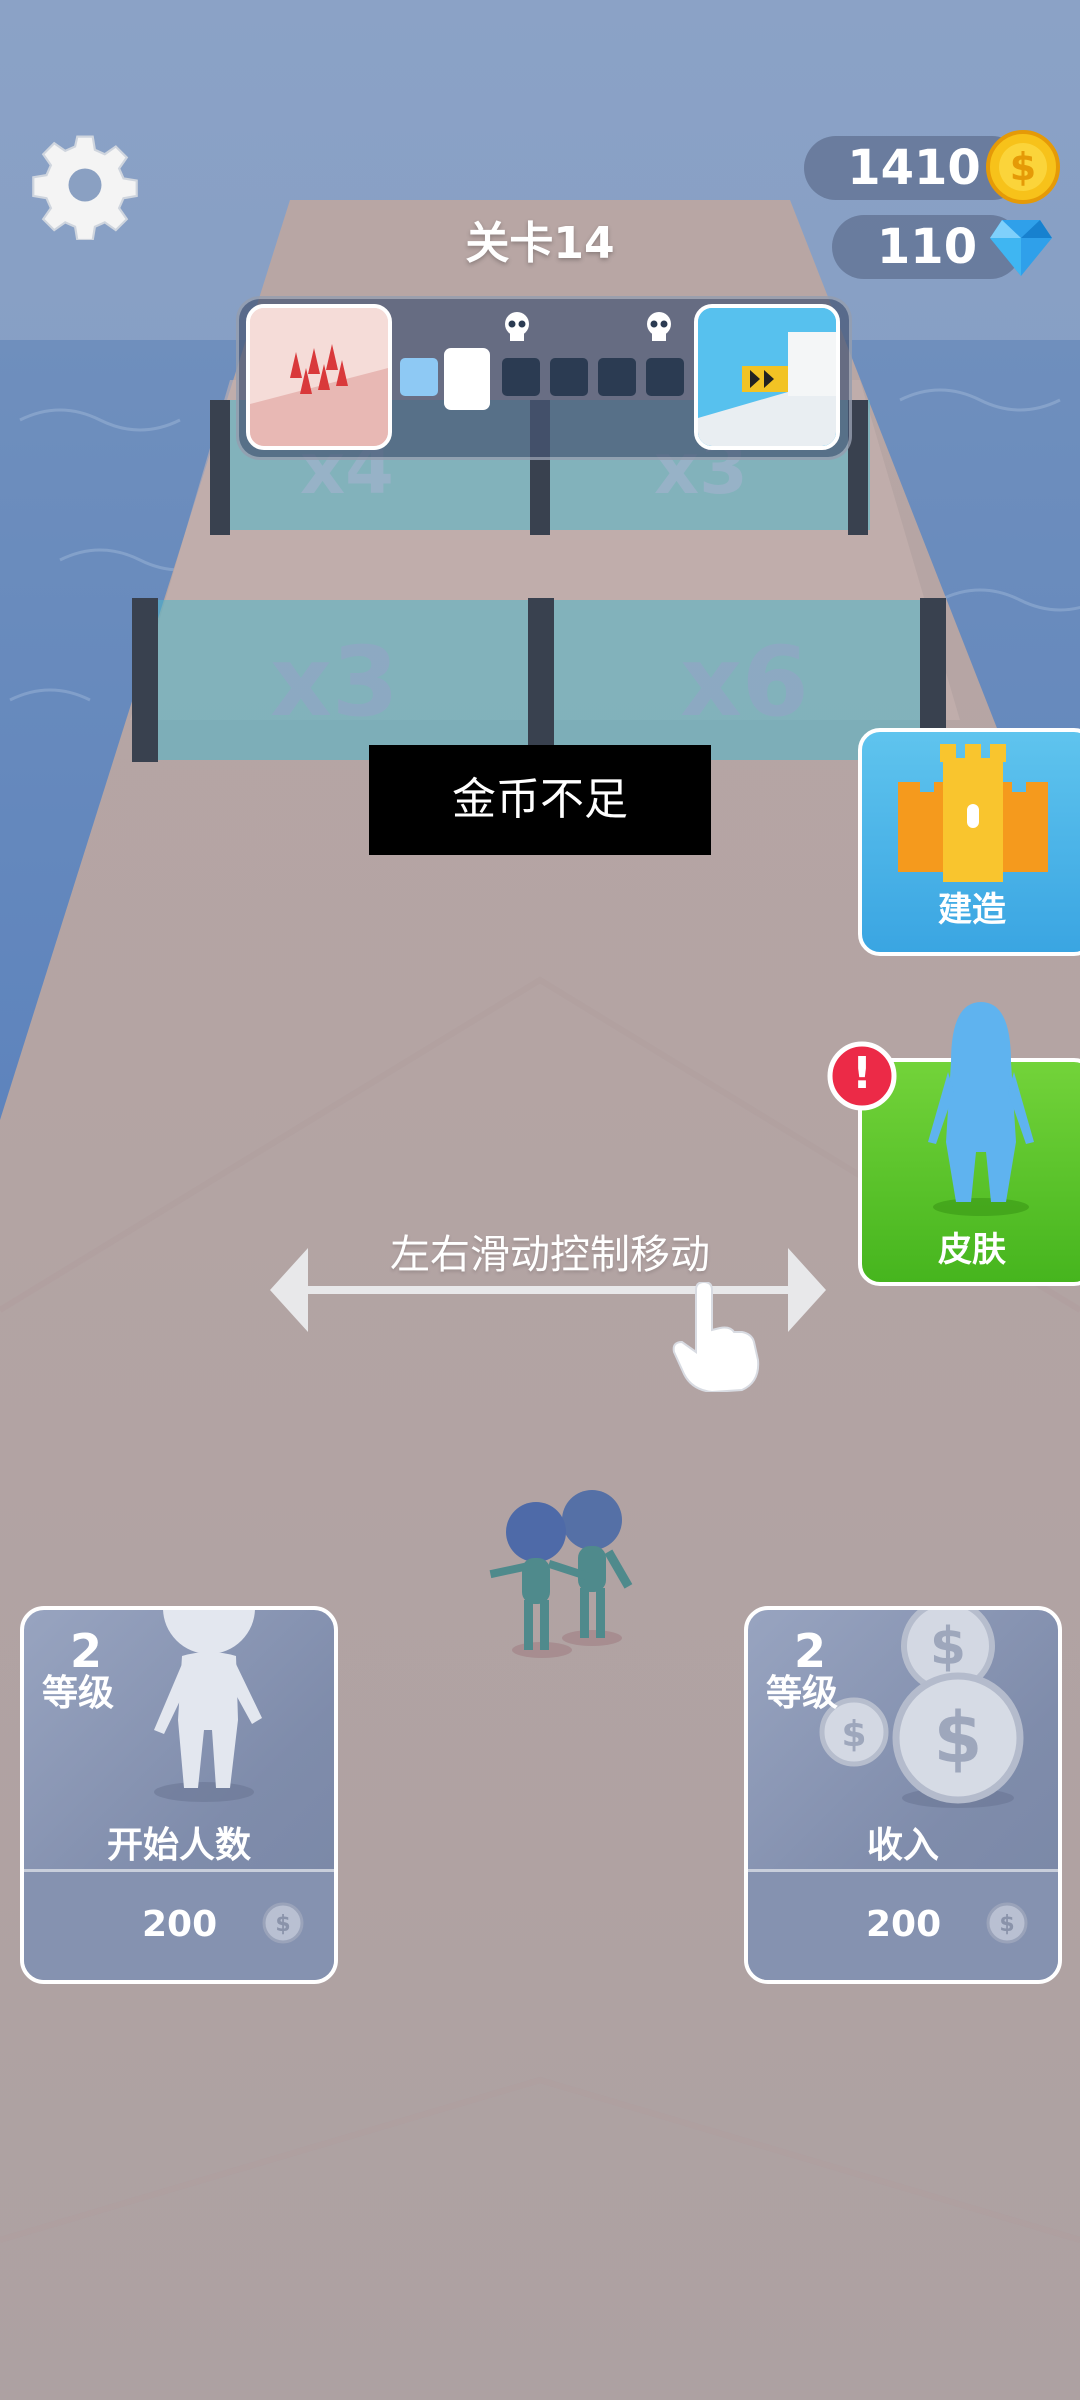  Describe the element at coordinates (1021, 247) in the screenshot. I see `gem-icon` at that location.